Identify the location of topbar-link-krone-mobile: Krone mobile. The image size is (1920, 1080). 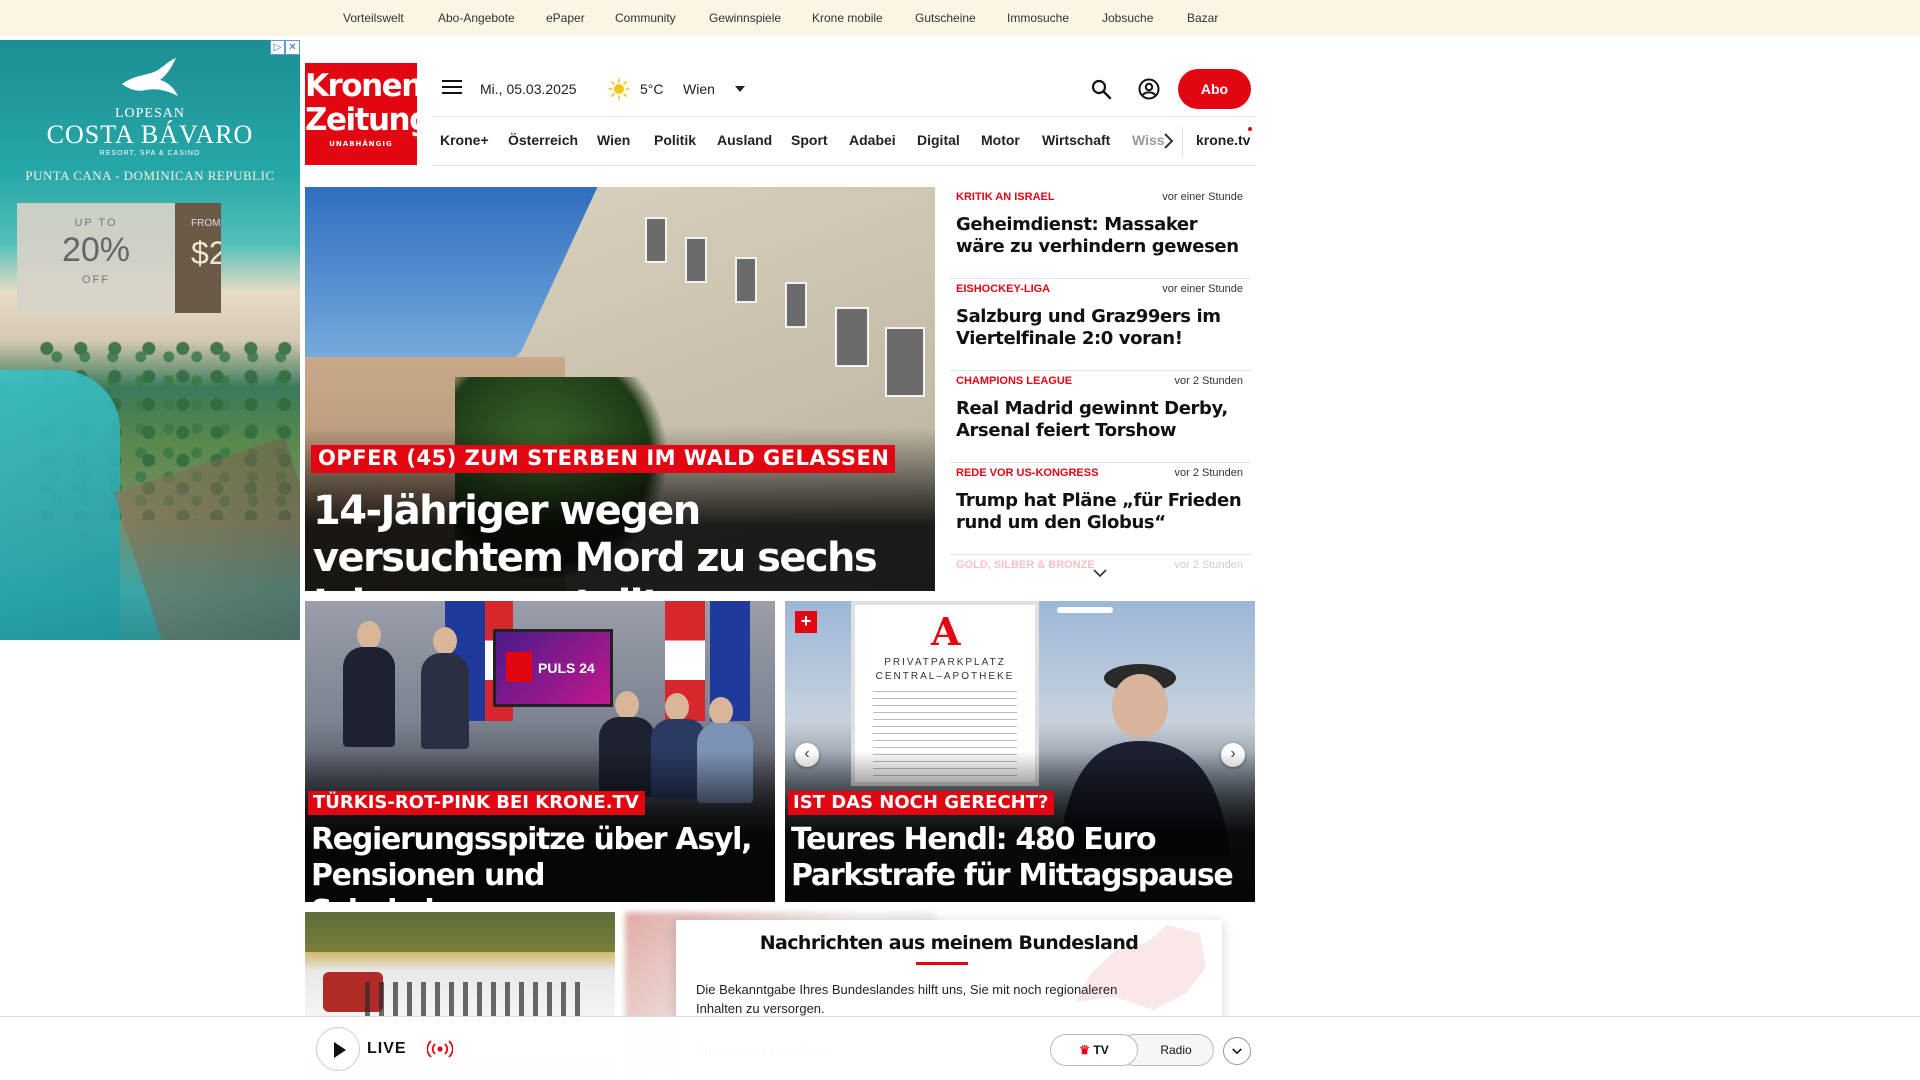
(847, 18).